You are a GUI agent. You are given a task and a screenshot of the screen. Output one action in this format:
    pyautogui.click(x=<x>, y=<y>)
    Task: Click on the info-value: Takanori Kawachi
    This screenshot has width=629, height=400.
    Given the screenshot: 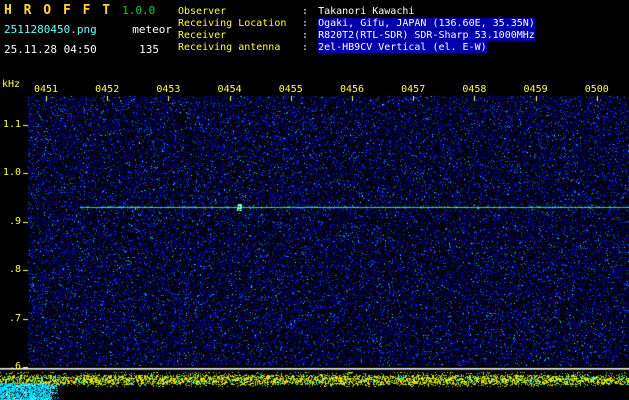 What is the action you would take?
    pyautogui.click(x=366, y=11)
    